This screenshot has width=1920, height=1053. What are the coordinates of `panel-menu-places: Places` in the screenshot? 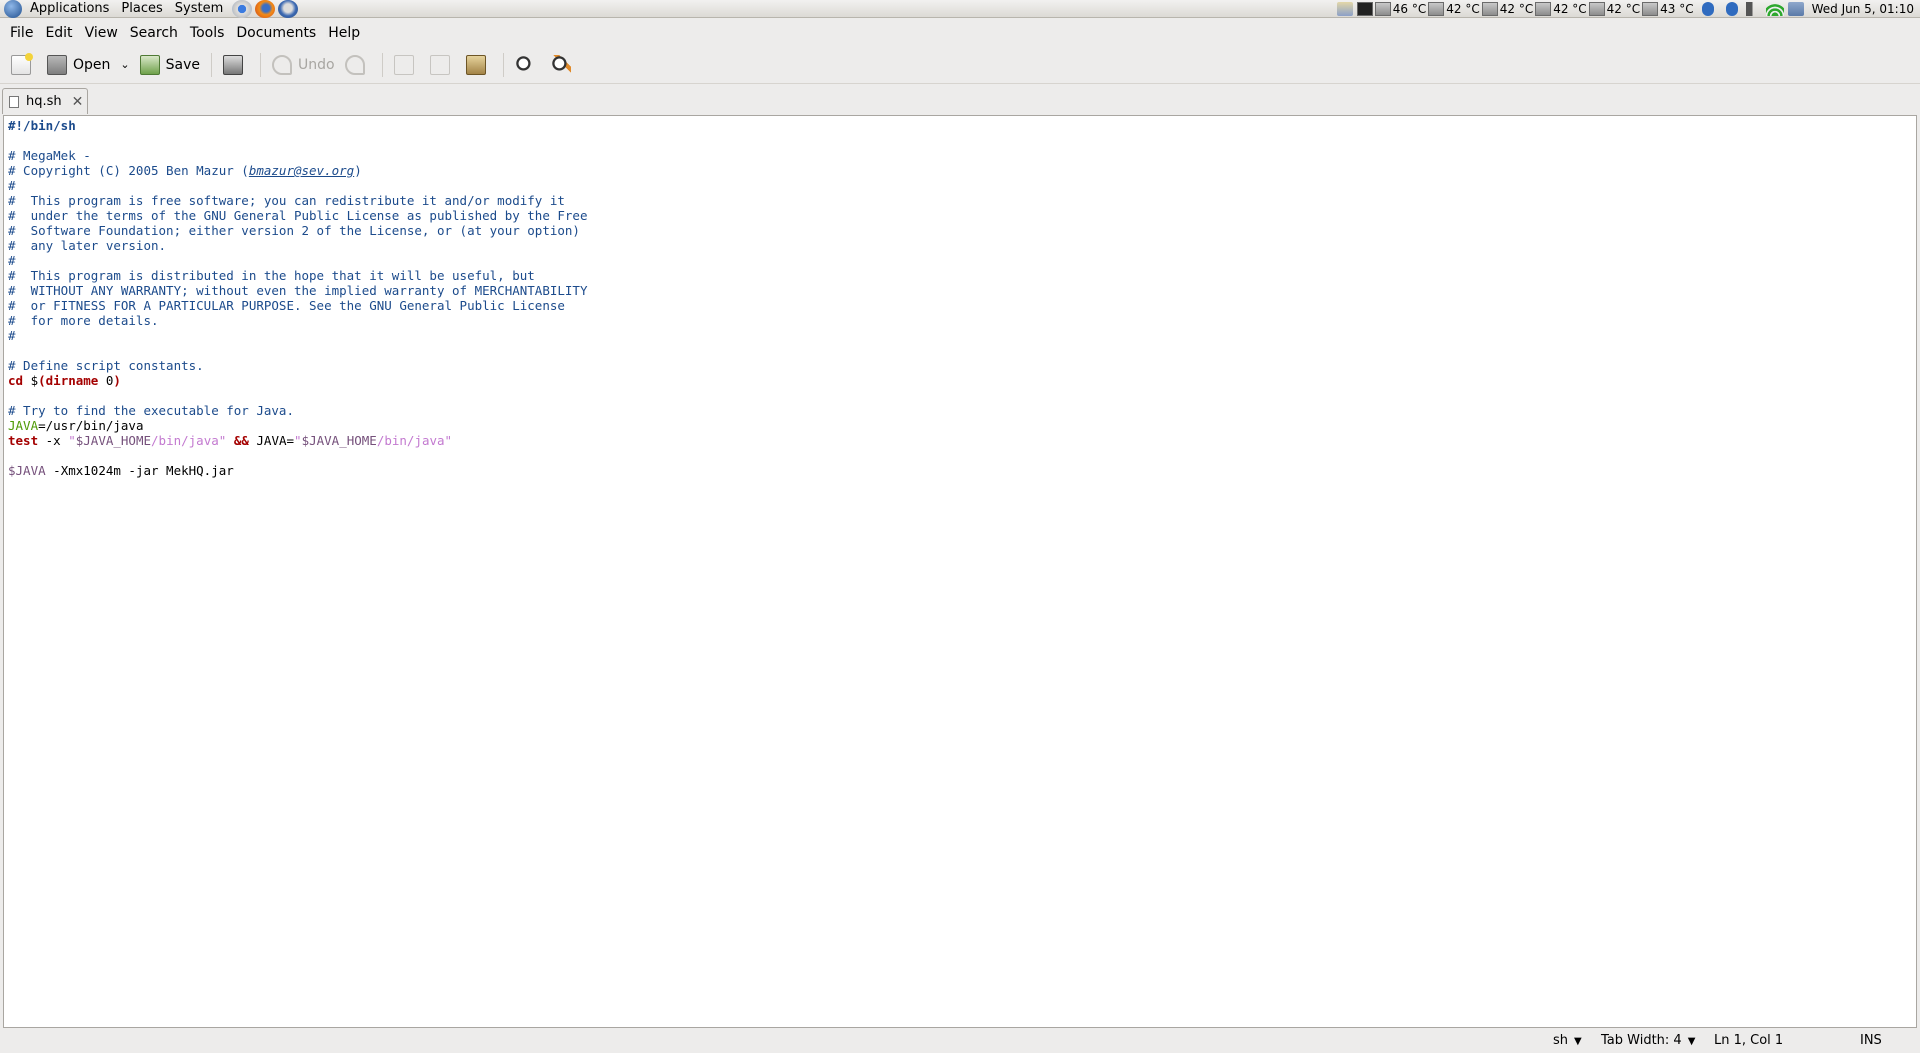 It's located at (141, 9).